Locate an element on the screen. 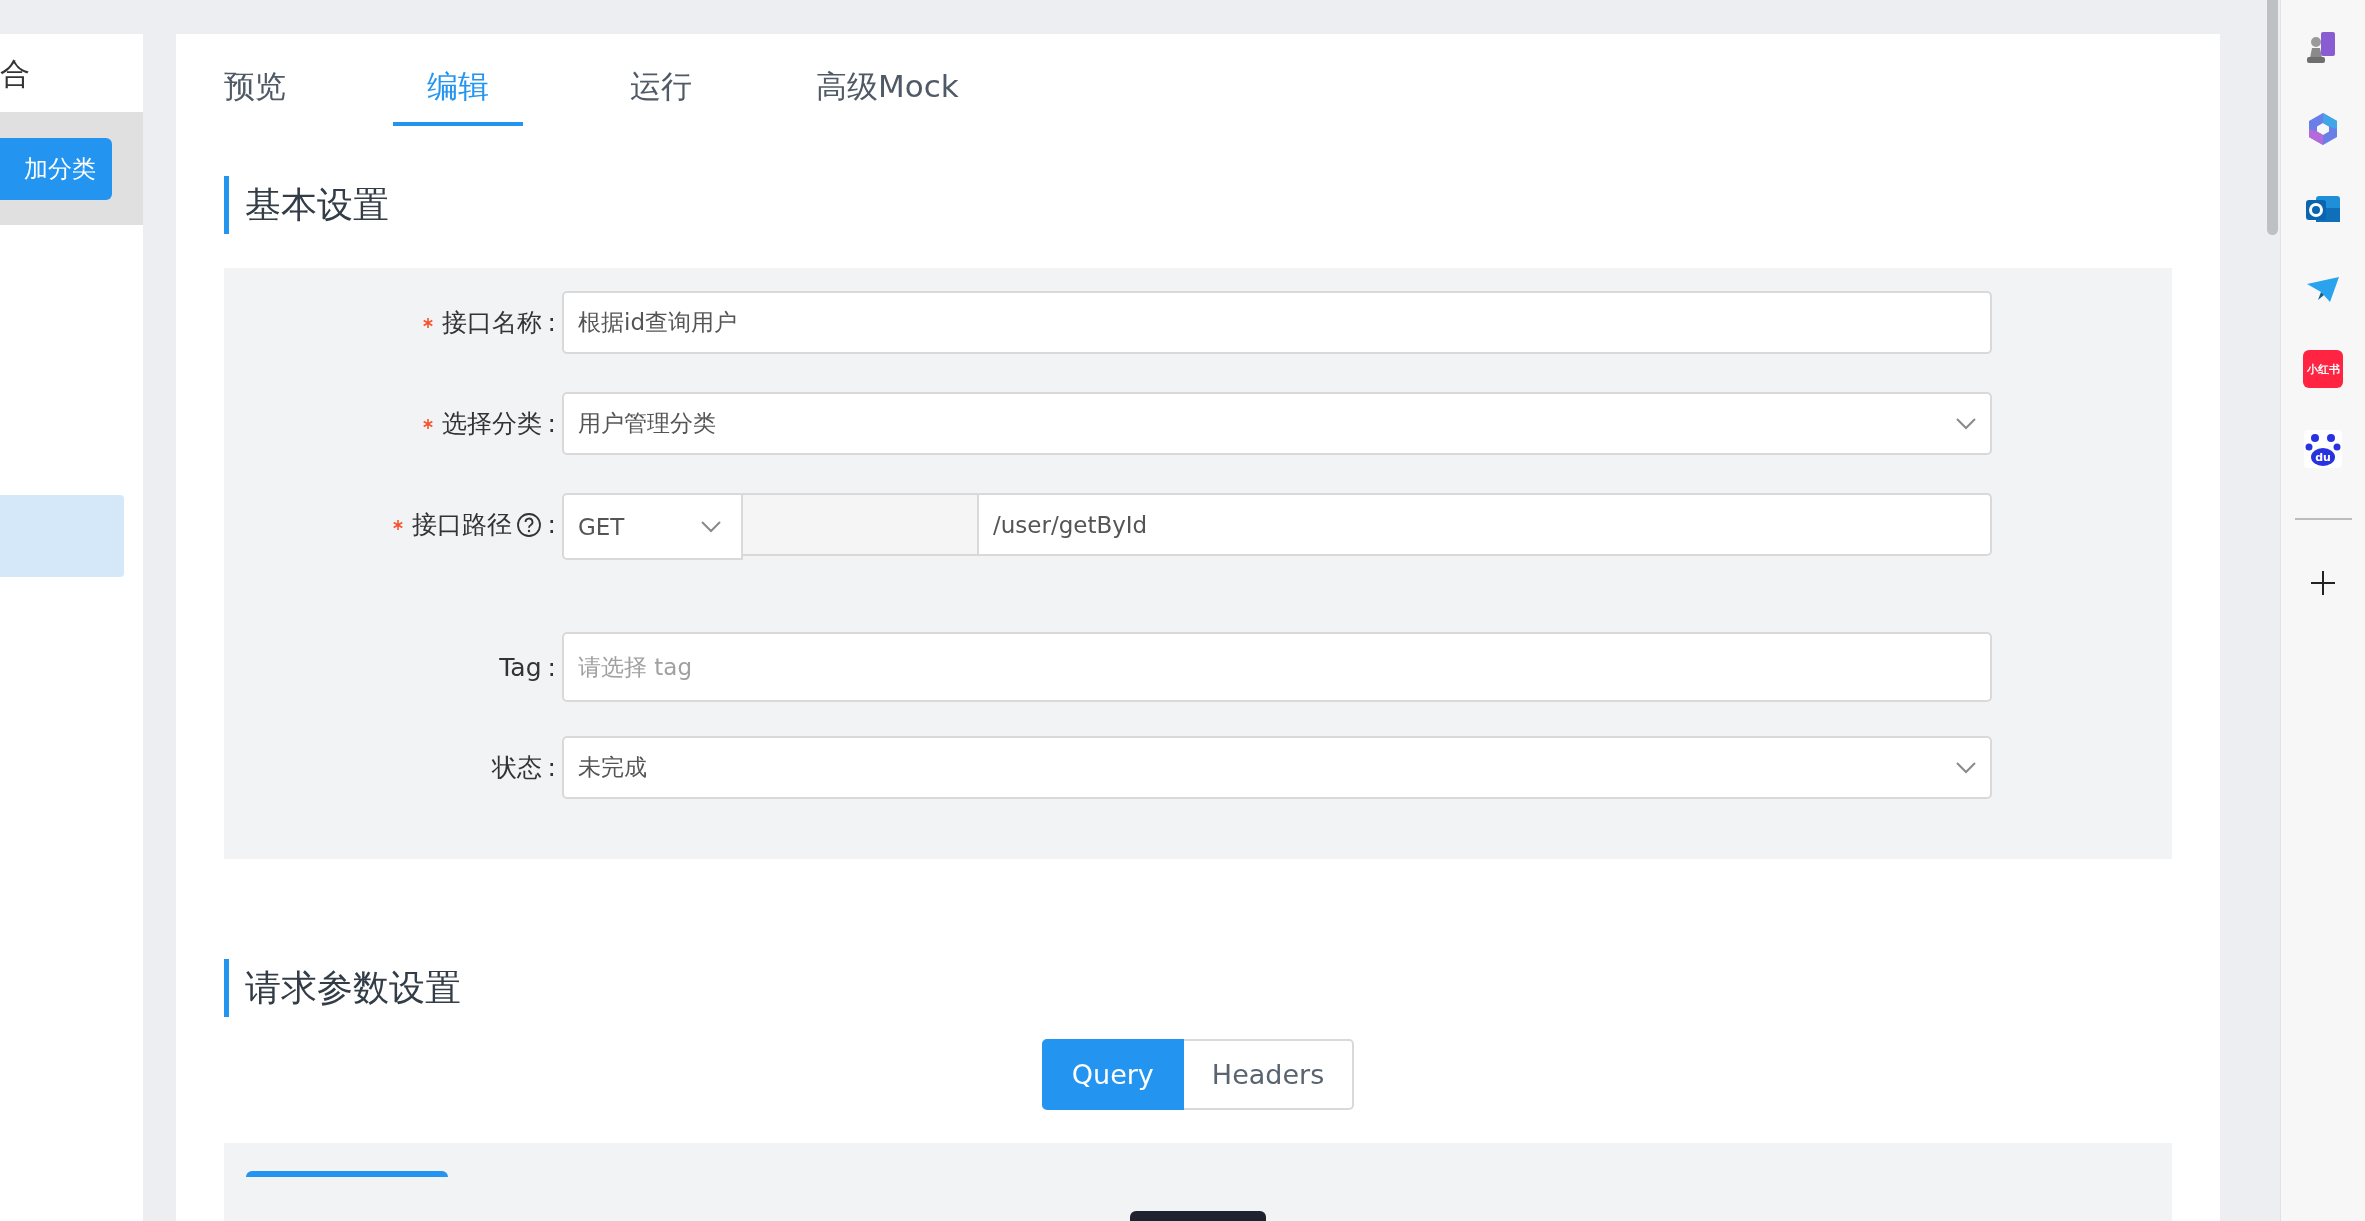 This screenshot has height=1221, width=2365. tab: 预览 is located at coordinates (255, 96).